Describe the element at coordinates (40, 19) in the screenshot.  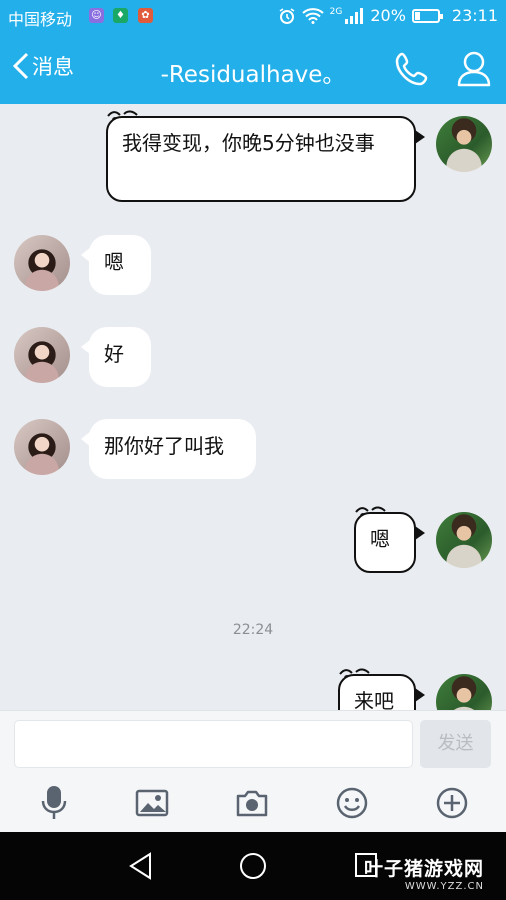
I see `carrier-name: 中国移动` at that location.